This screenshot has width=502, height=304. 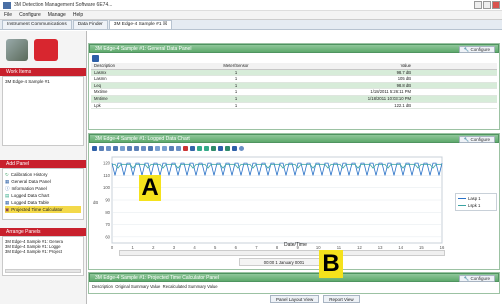 What do you see at coordinates (199, 148) in the screenshot?
I see `marker-green-icon` at bounding box center [199, 148].